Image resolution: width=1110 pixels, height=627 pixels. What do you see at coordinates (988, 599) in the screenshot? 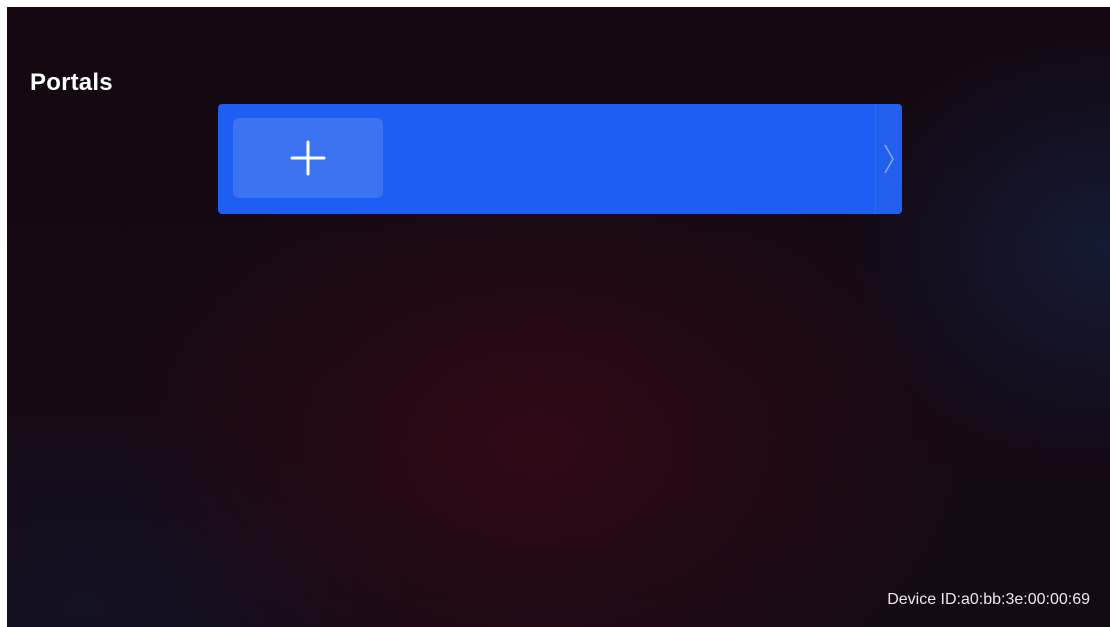
I see `device-id-label: Device ID:a0:bb:3e:00:00:69` at bounding box center [988, 599].